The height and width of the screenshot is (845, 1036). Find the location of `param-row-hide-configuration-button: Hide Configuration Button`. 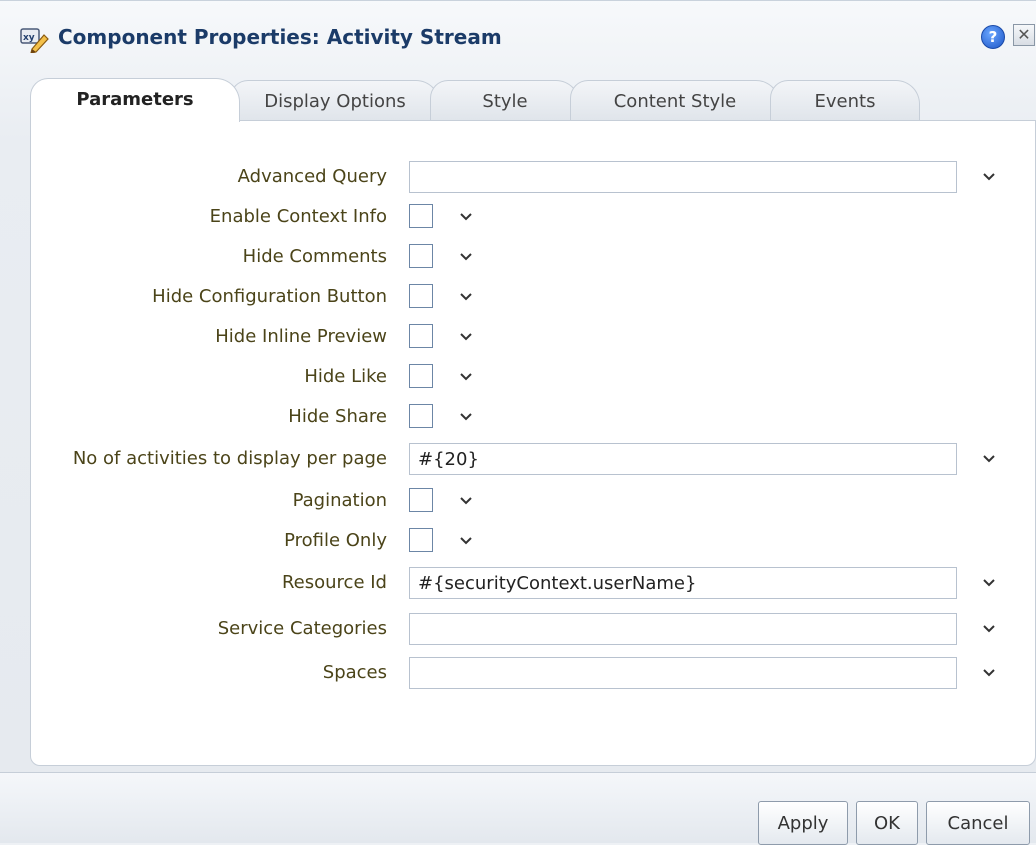

param-row-hide-configuration-button: Hide Configuration Button is located at coordinates (533, 297).